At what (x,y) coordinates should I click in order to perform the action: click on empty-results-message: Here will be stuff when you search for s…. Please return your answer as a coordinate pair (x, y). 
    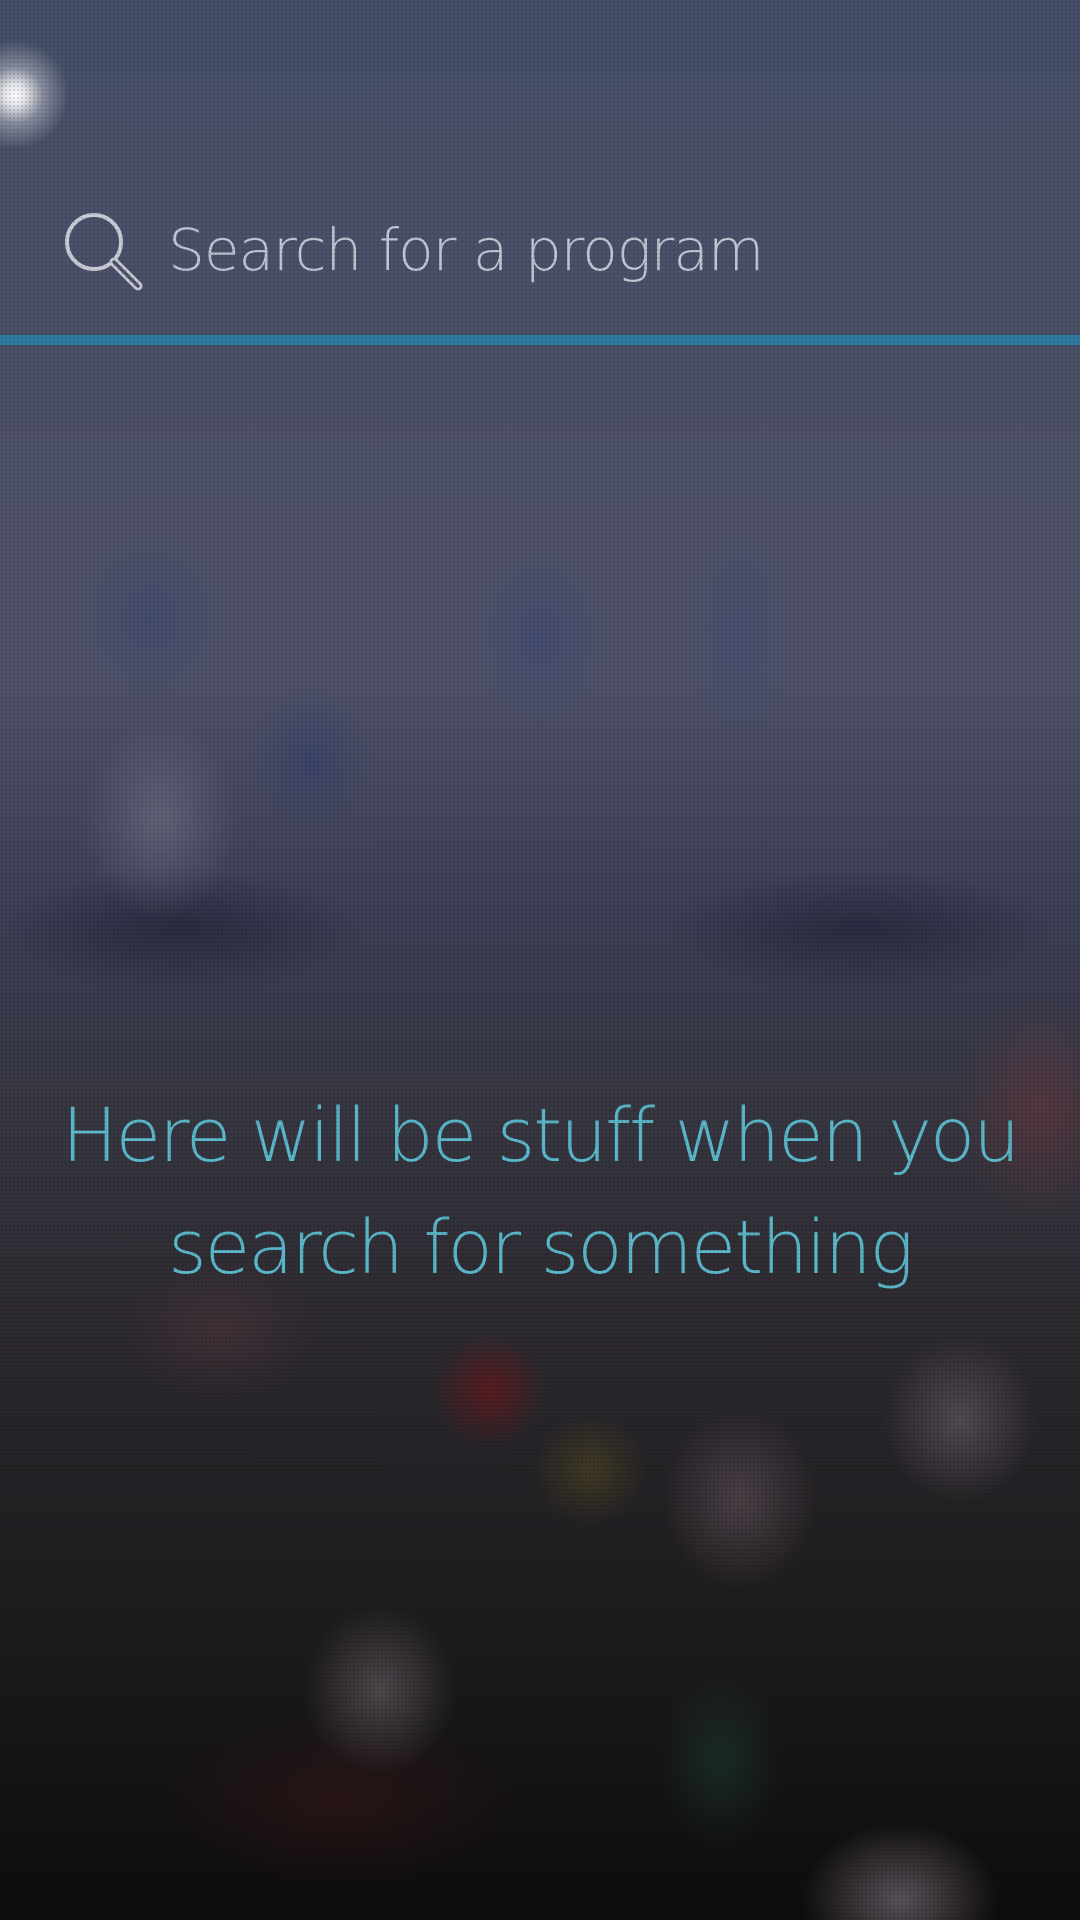
    Looking at the image, I should click on (540, 1192).